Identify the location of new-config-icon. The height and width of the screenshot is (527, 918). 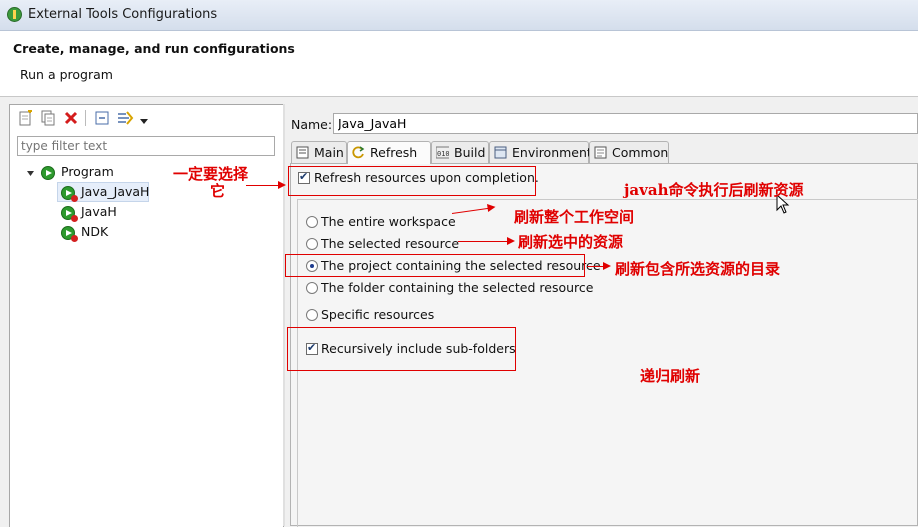
(25, 117).